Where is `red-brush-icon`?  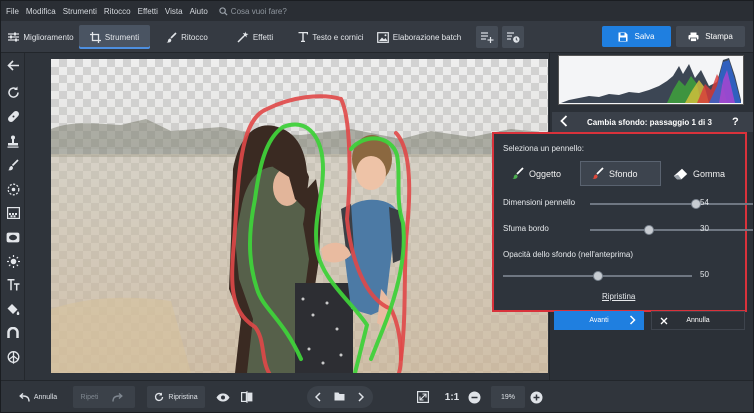
red-brush-icon is located at coordinates (598, 173).